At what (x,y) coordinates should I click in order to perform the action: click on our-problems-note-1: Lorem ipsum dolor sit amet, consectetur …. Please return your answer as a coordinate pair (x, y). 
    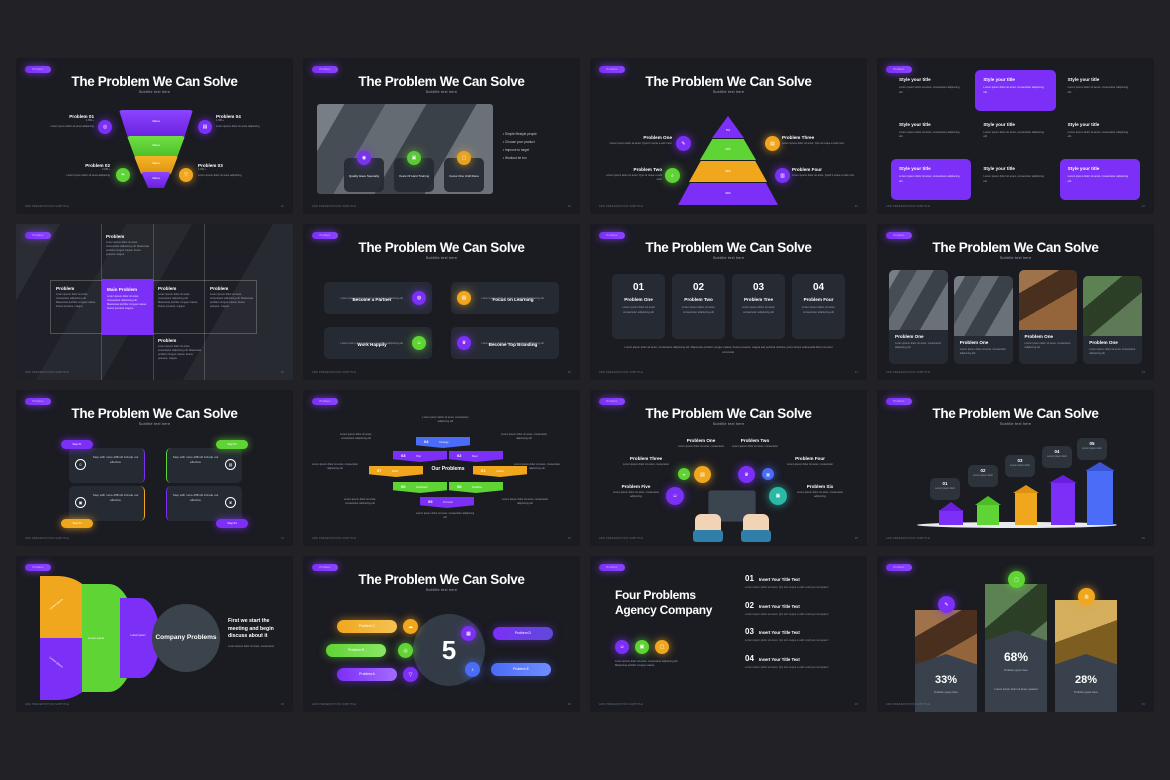
    Looking at the image, I should click on (445, 420).